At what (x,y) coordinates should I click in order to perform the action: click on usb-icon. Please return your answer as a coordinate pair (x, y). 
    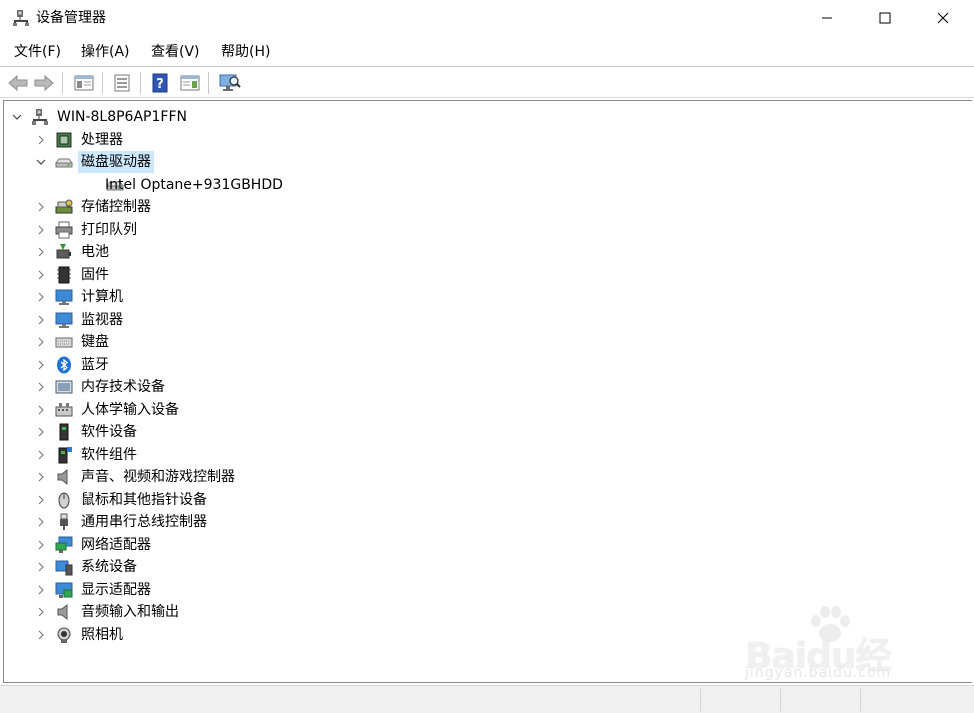
    Looking at the image, I should click on (64, 521).